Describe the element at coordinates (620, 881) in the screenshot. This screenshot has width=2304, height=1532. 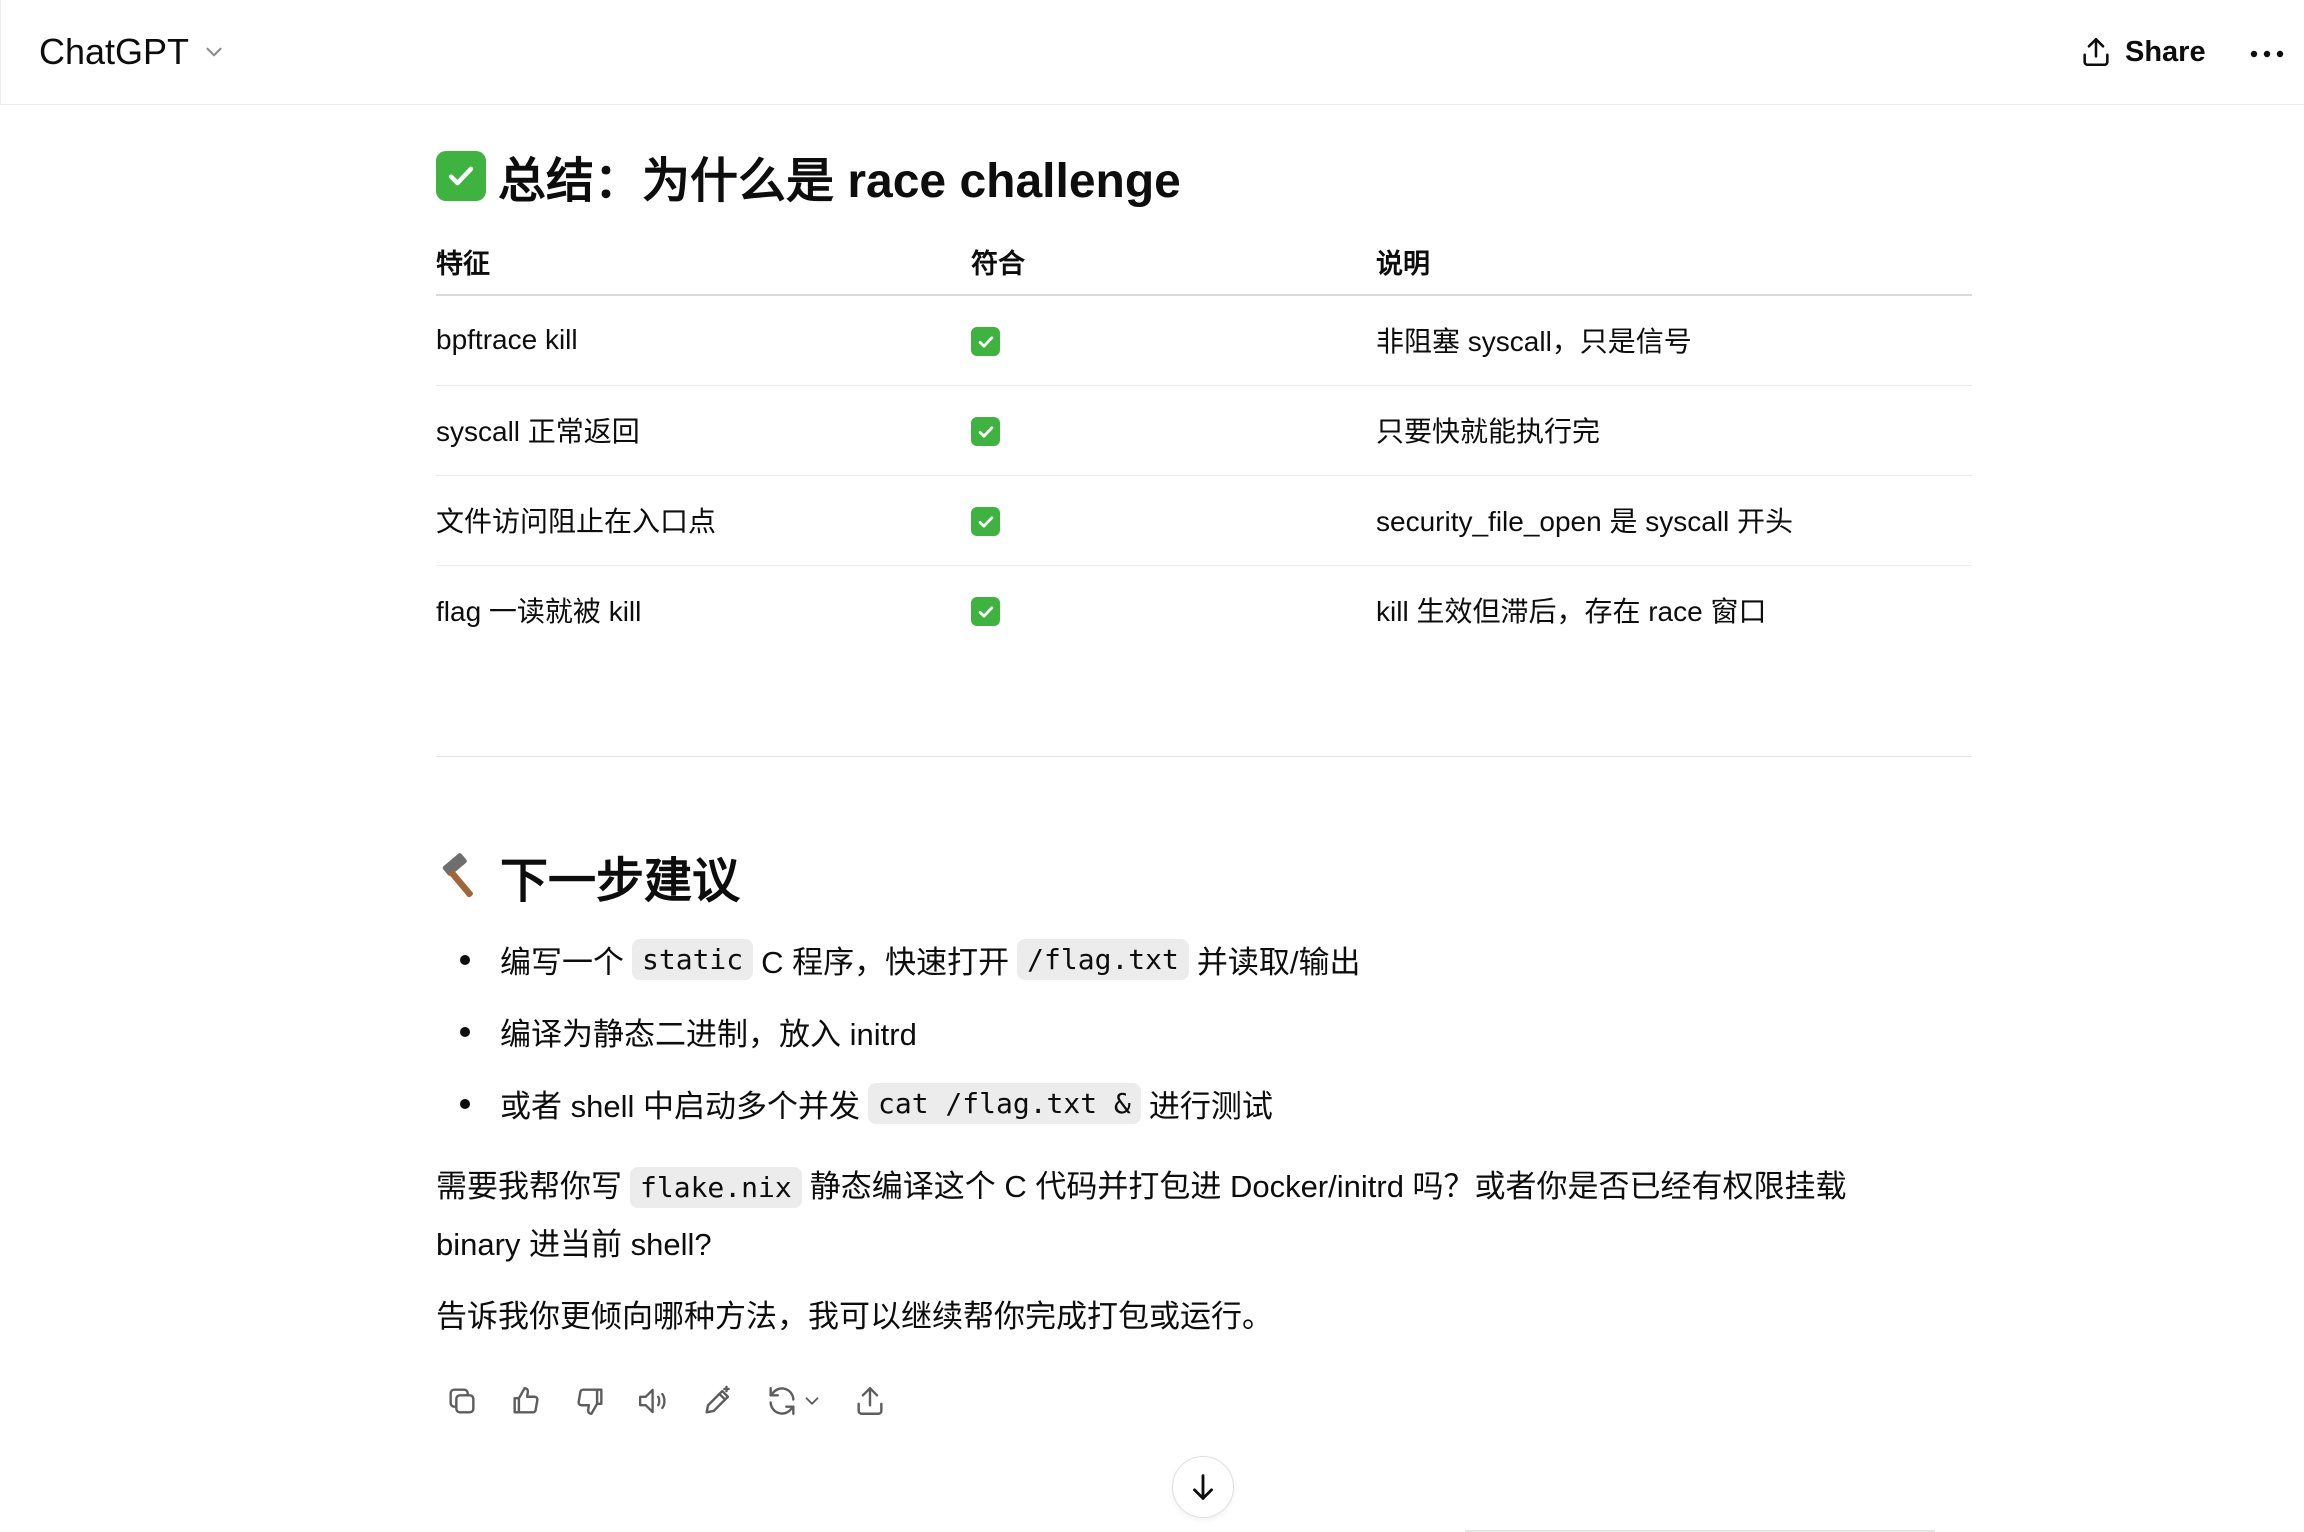
I see `next-steps-heading-text: 下一步建议` at that location.